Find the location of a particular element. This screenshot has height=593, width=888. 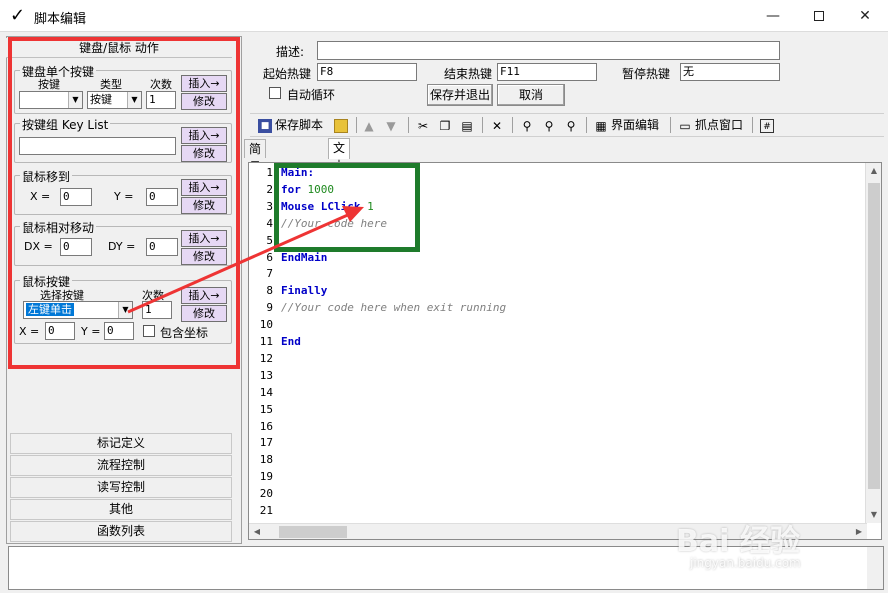

move-down-button: ▼ is located at coordinates (392, 125).